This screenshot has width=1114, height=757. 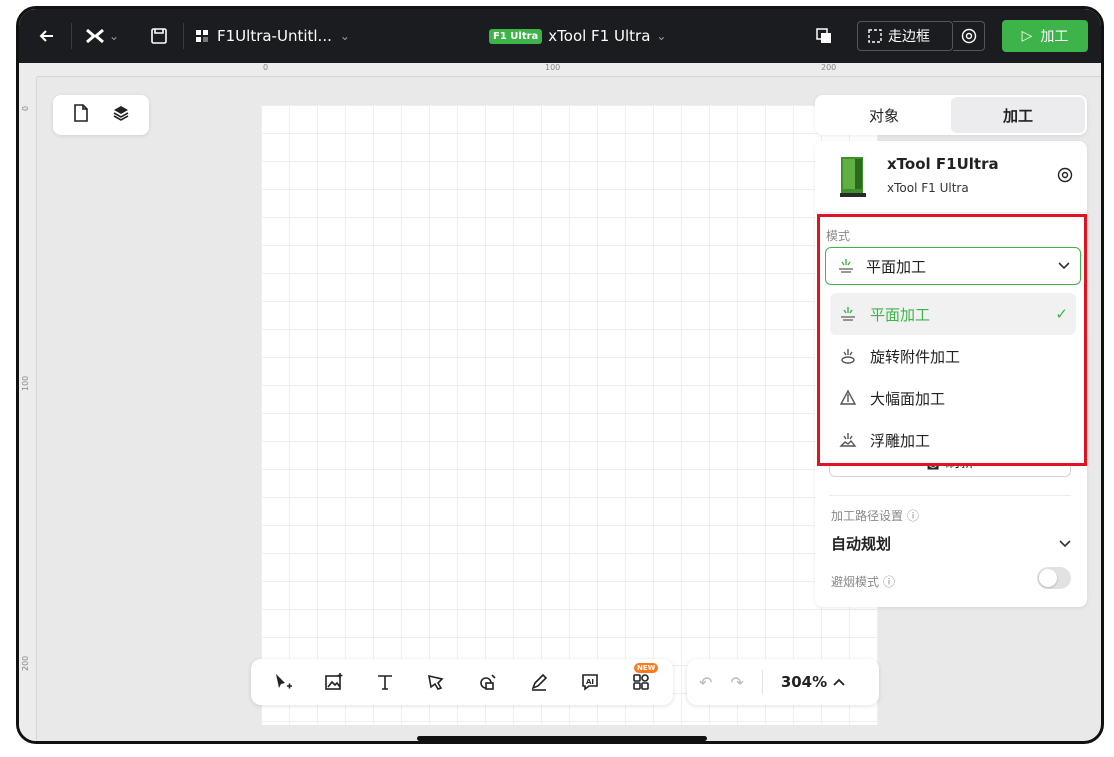 What do you see at coordinates (884, 115) in the screenshot?
I see `tab-object: 对象` at bounding box center [884, 115].